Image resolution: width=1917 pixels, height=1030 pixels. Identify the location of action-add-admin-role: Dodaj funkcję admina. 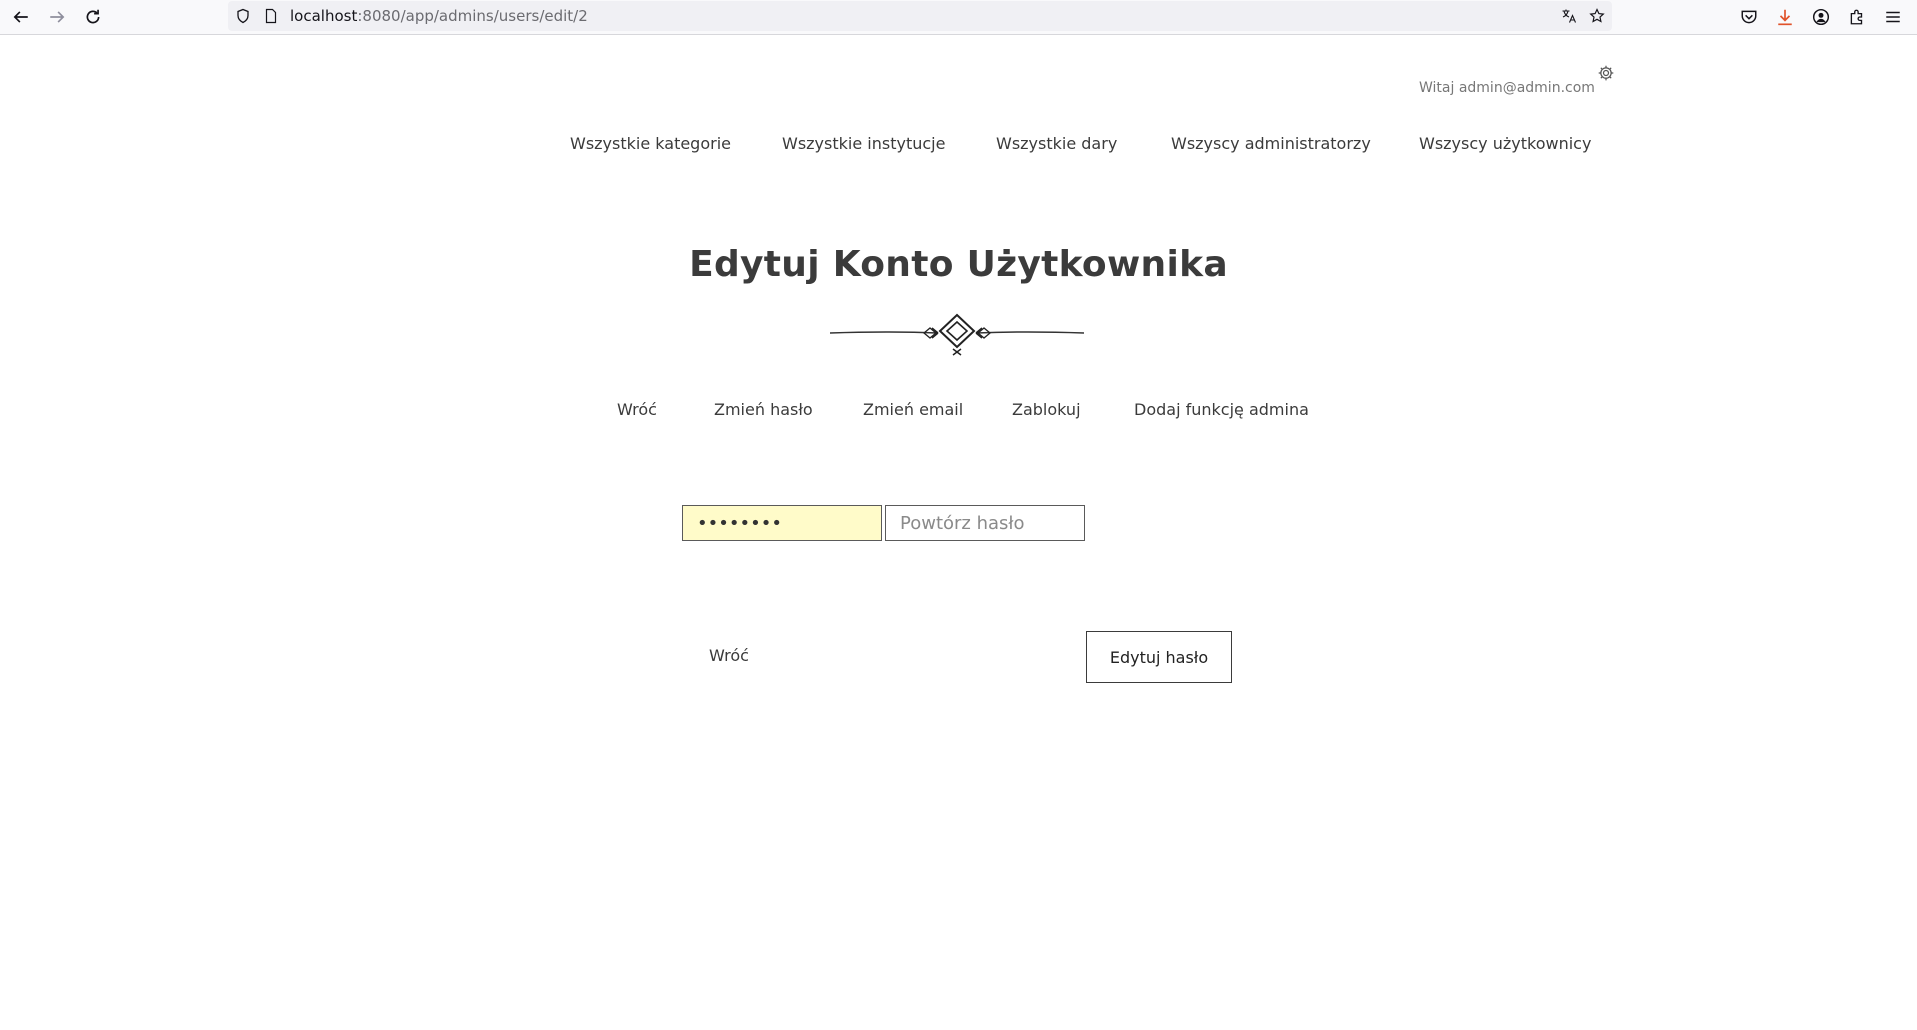
(1221, 409).